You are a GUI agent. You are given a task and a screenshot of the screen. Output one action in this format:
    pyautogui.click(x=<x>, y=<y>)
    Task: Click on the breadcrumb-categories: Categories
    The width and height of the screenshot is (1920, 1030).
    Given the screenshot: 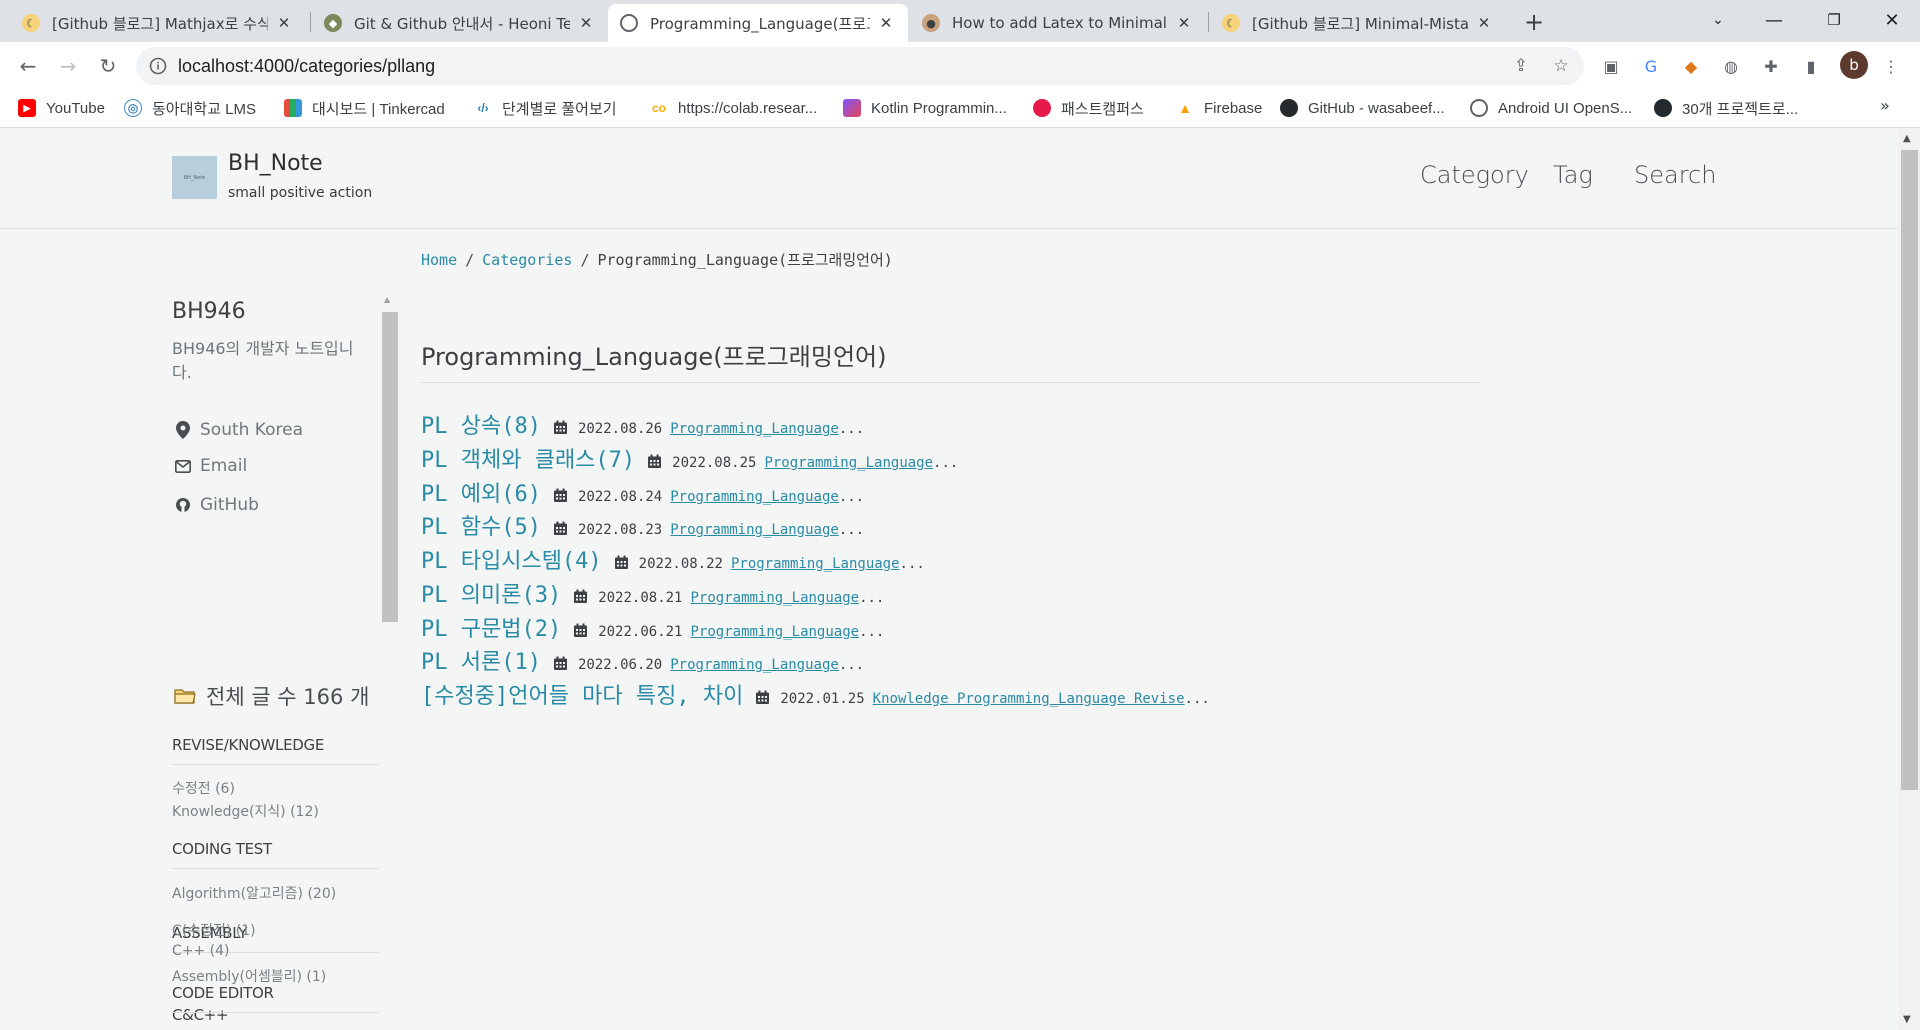 What is the action you would take?
    pyautogui.click(x=527, y=260)
    